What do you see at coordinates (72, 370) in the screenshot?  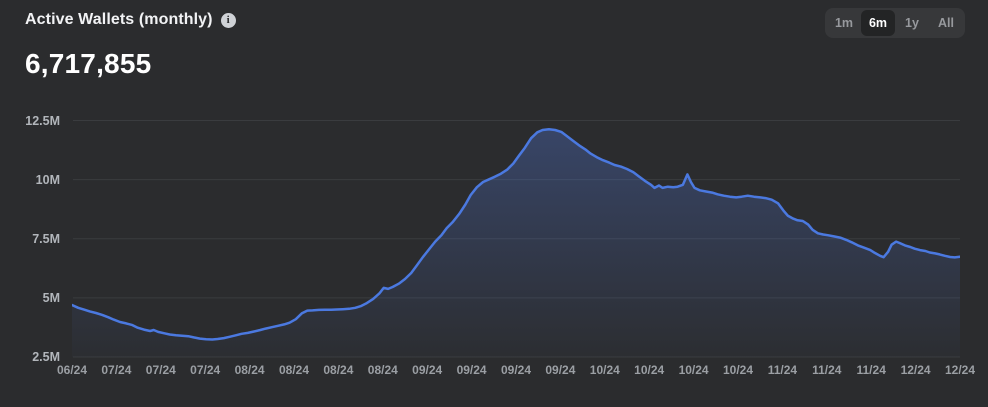 I see `x-tick-label: 06/24` at bounding box center [72, 370].